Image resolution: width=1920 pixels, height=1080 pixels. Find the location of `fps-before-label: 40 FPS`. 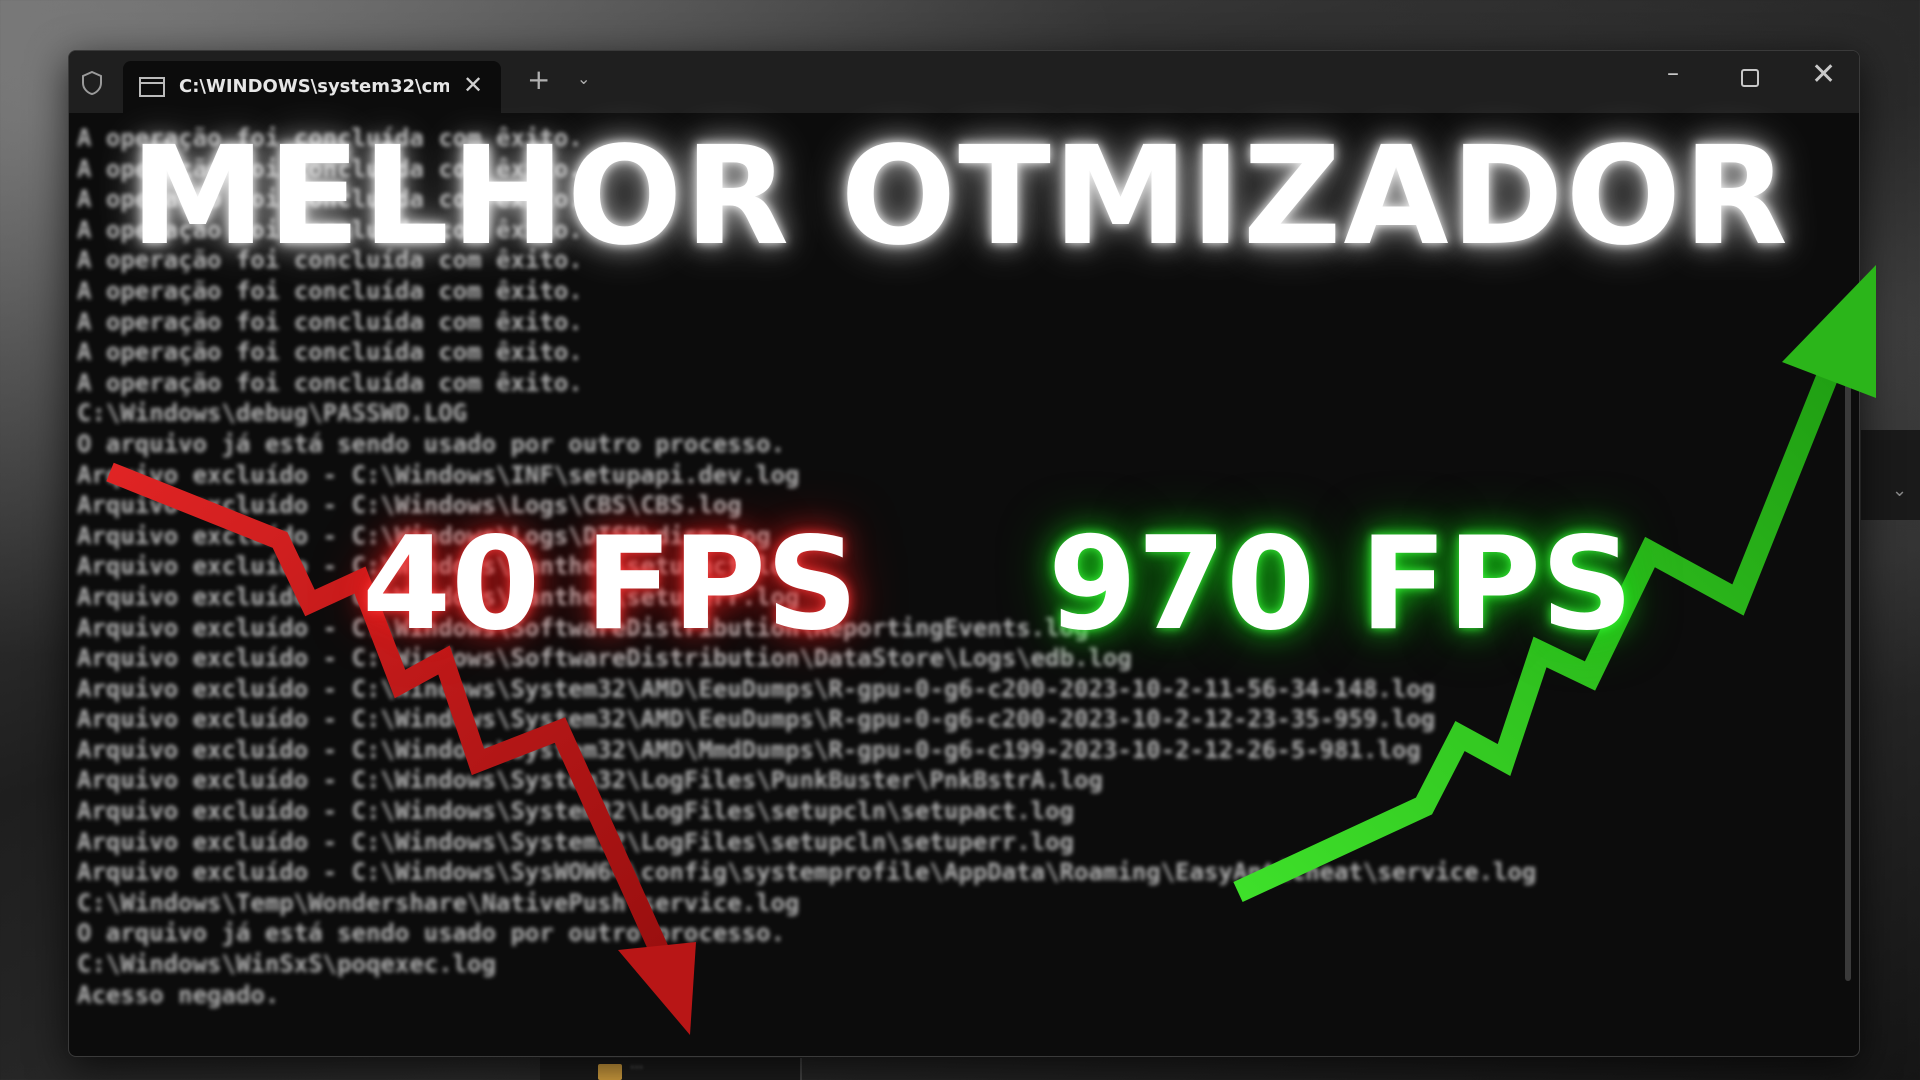

fps-before-label: 40 FPS is located at coordinates (610, 584).